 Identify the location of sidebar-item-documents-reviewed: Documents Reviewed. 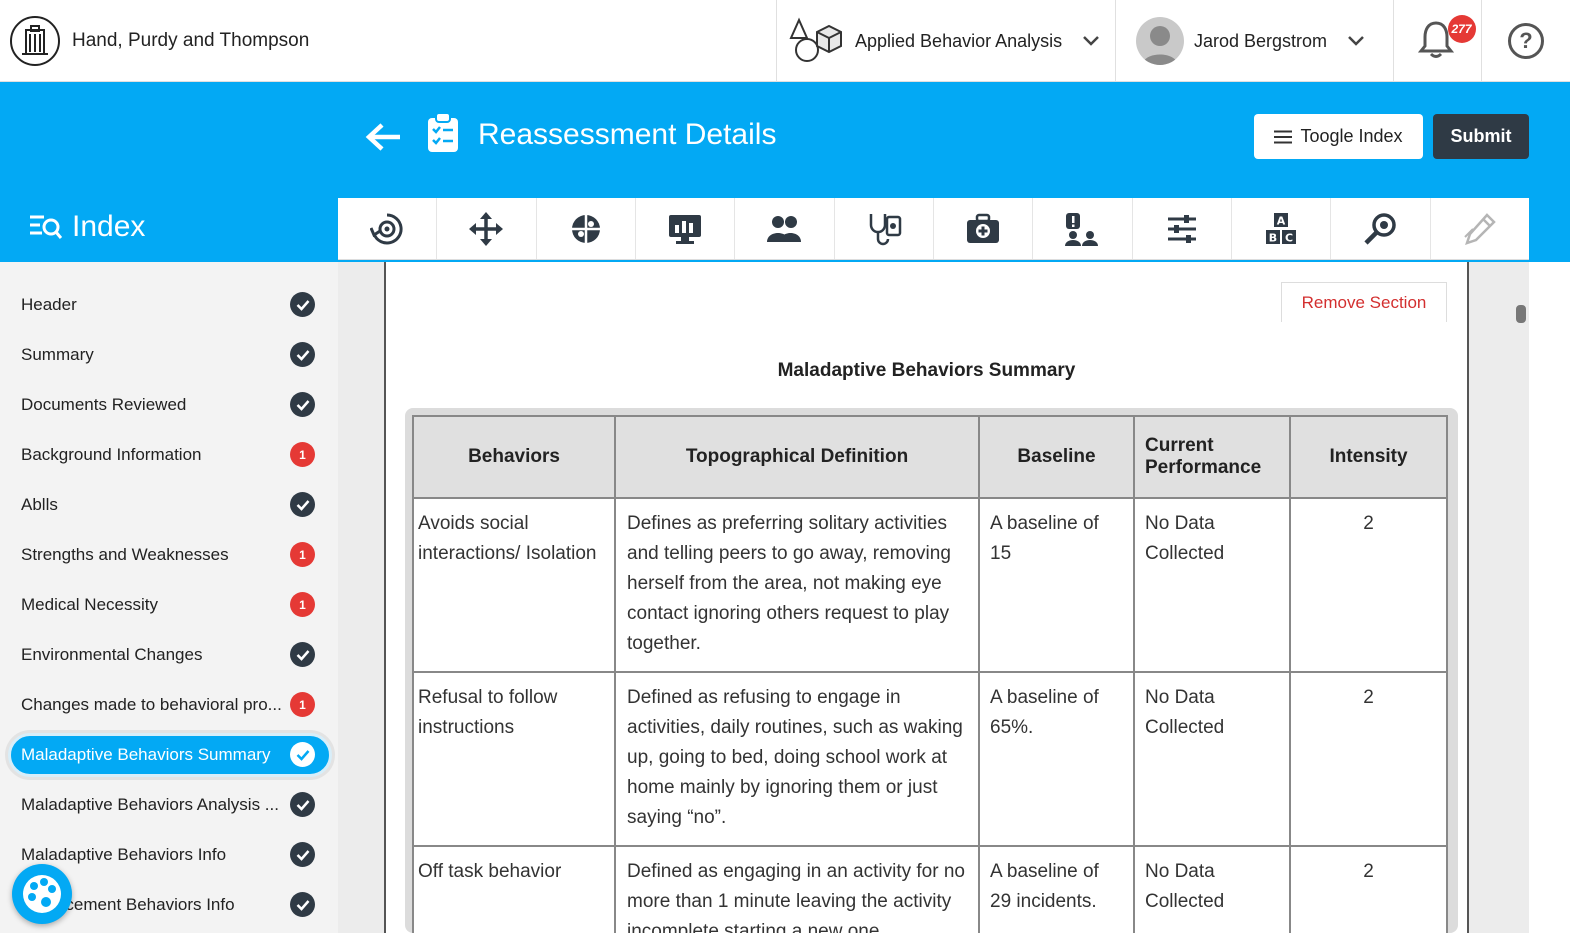
(169, 405).